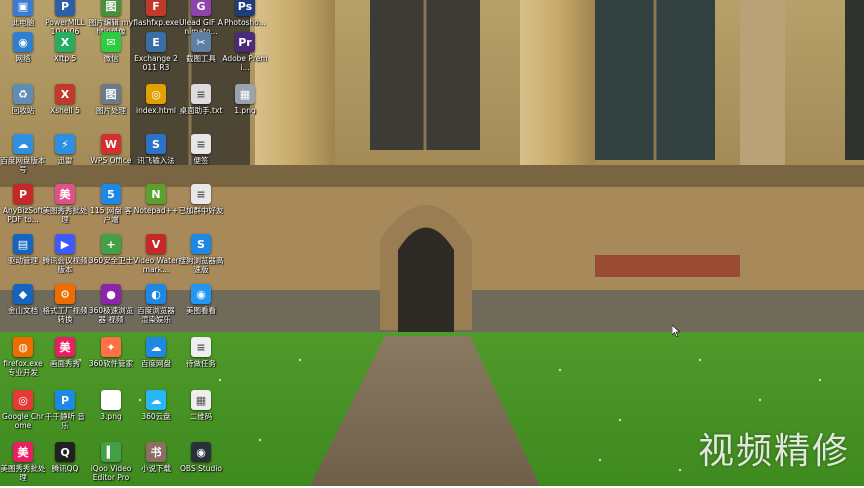 The height and width of the screenshot is (488, 864). What do you see at coordinates (65, 294) in the screenshot?
I see `format-factory-icon: ⚙` at bounding box center [65, 294].